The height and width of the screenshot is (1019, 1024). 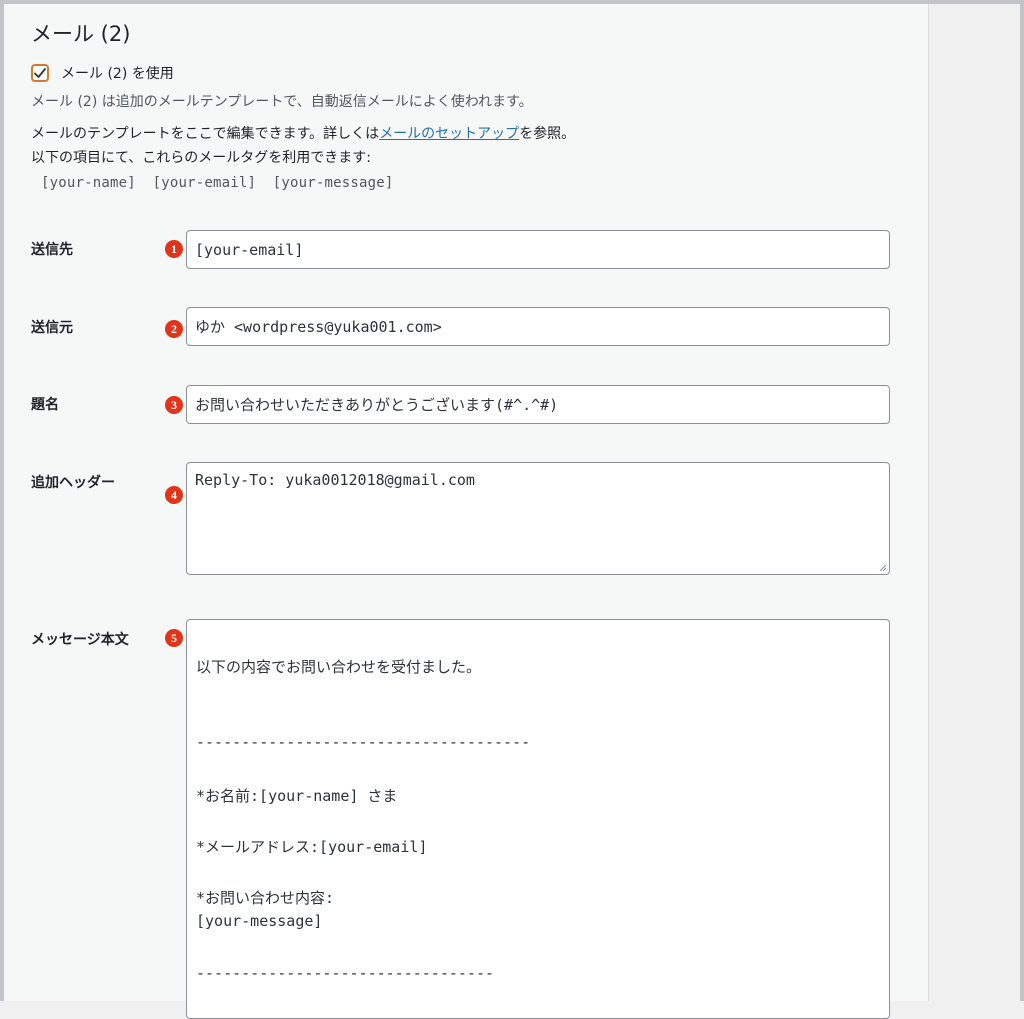 What do you see at coordinates (333, 183) in the screenshot?
I see `mail-tag: [your-message]` at bounding box center [333, 183].